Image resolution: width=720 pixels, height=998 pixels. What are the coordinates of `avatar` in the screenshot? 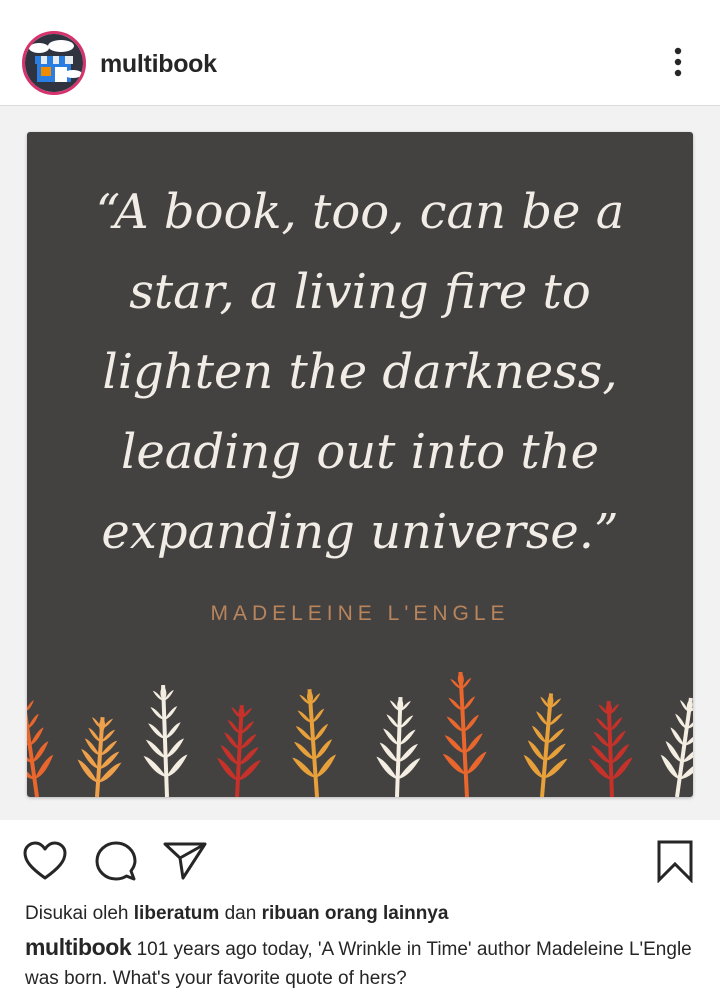 It's located at (54, 63).